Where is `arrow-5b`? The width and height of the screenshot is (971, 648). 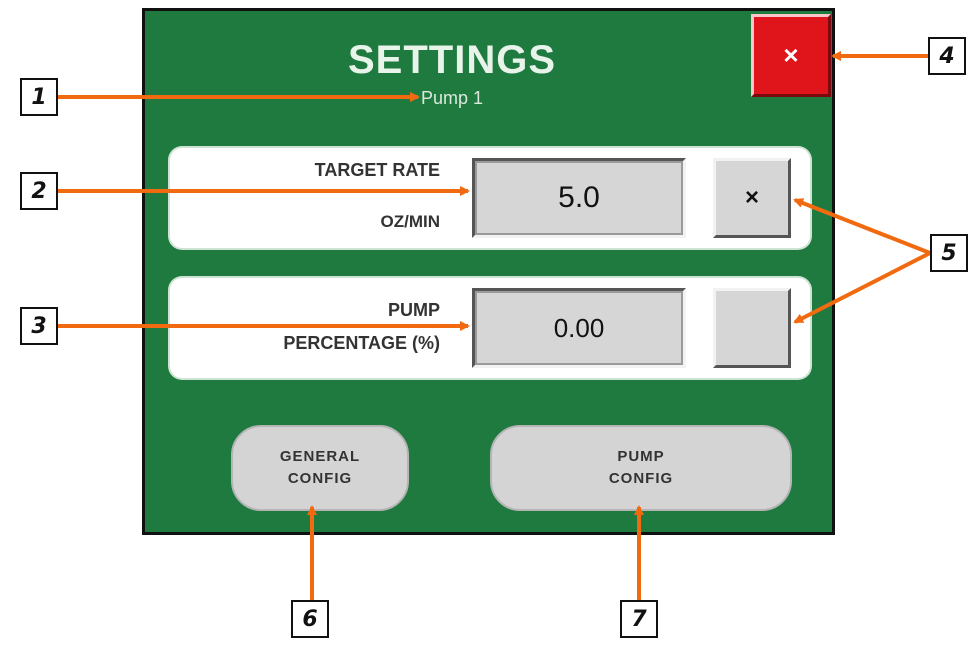 arrow-5b is located at coordinates (862, 287).